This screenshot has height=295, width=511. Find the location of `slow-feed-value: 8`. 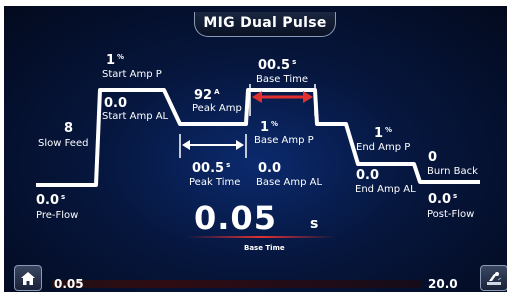

slow-feed-value: 8 is located at coordinates (68, 128).